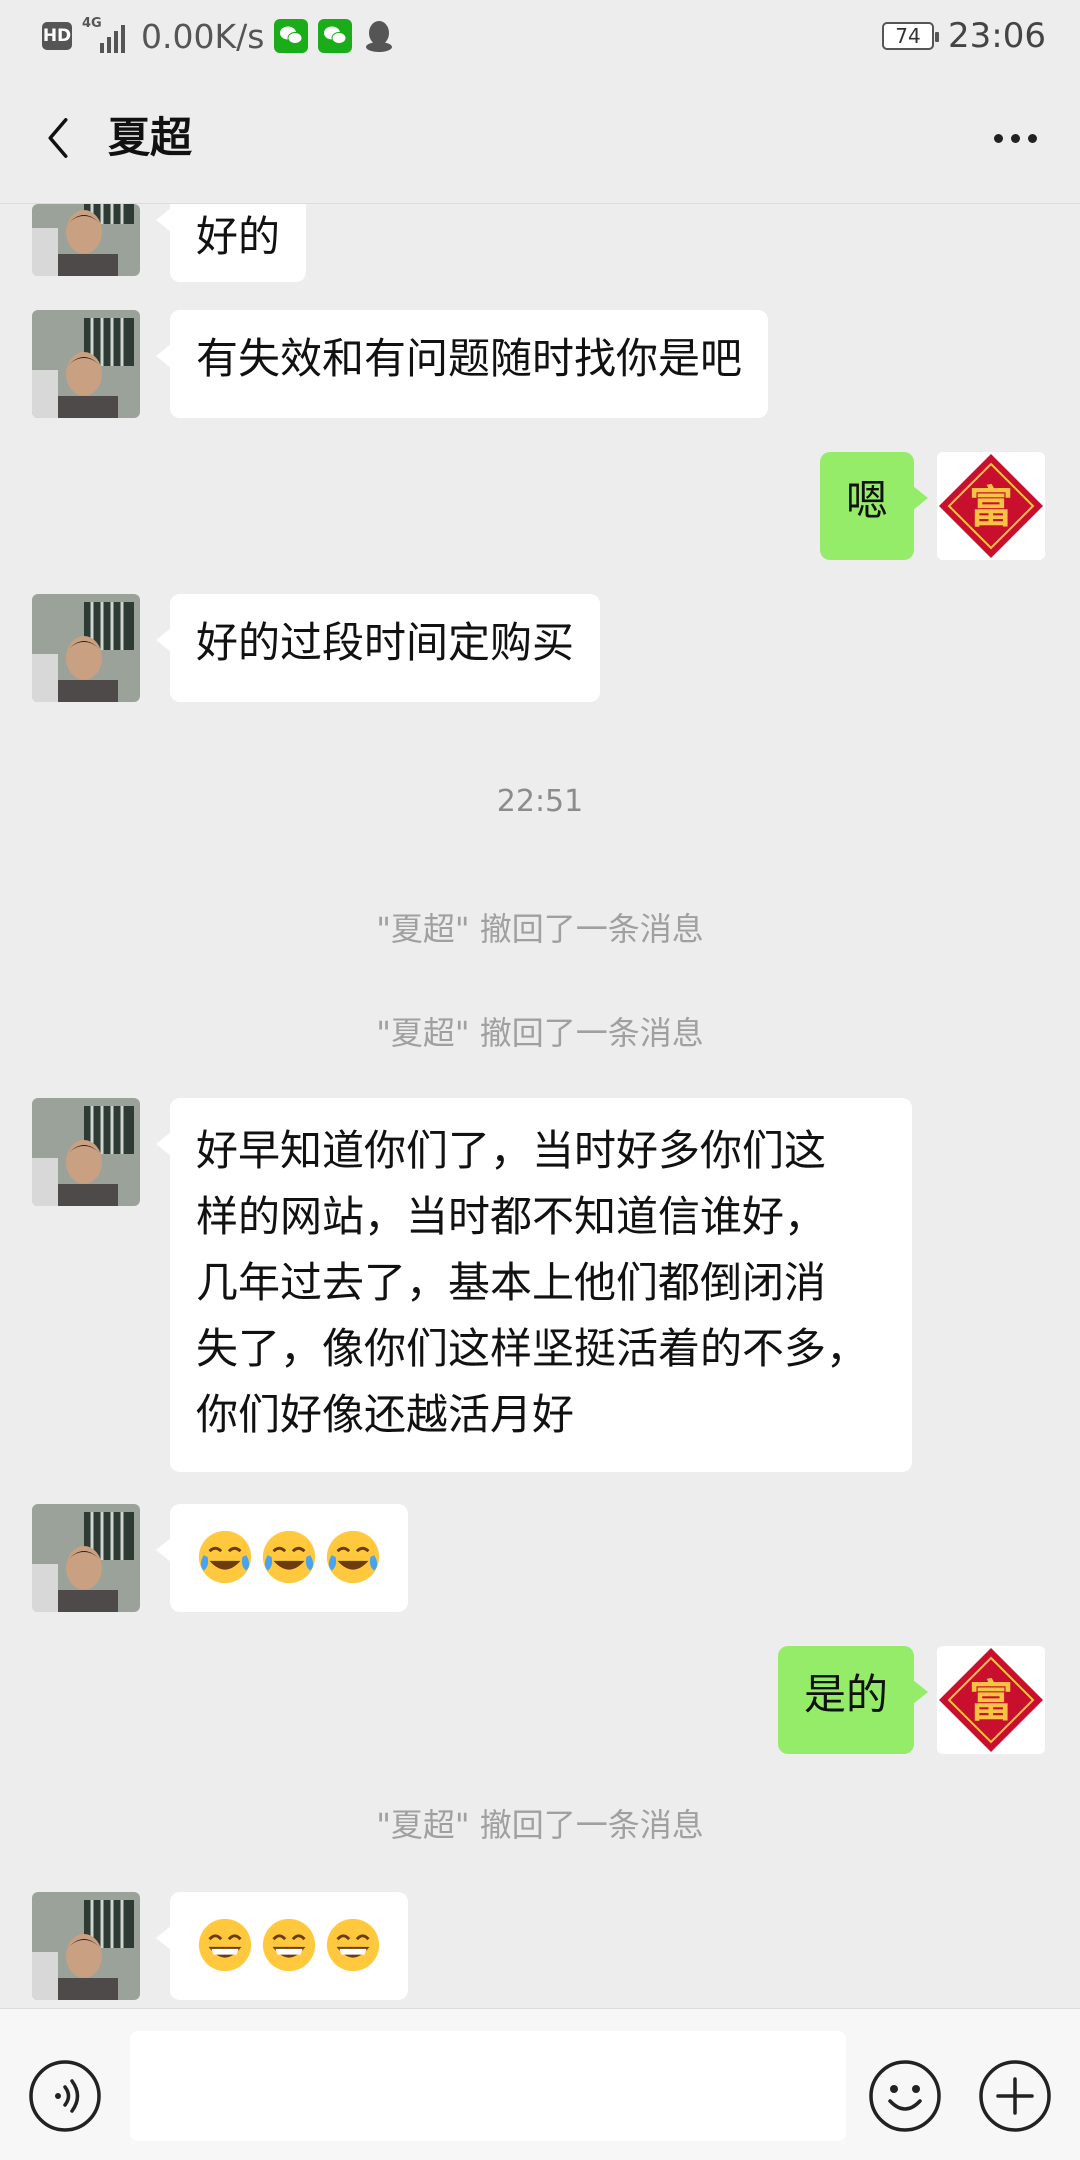  I want to click on emoji-button, so click(905, 2096).